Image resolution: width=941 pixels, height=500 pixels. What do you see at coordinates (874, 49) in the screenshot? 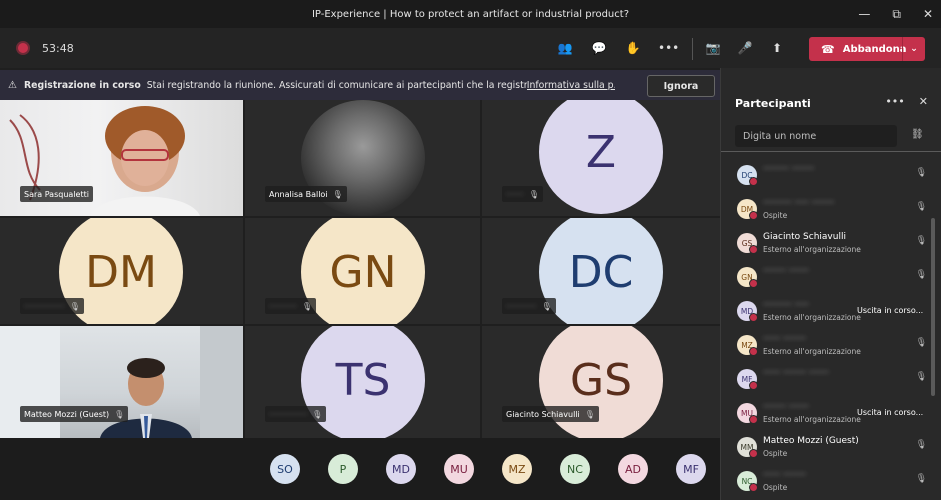
I see `leave-label: Abbandona` at bounding box center [874, 49].